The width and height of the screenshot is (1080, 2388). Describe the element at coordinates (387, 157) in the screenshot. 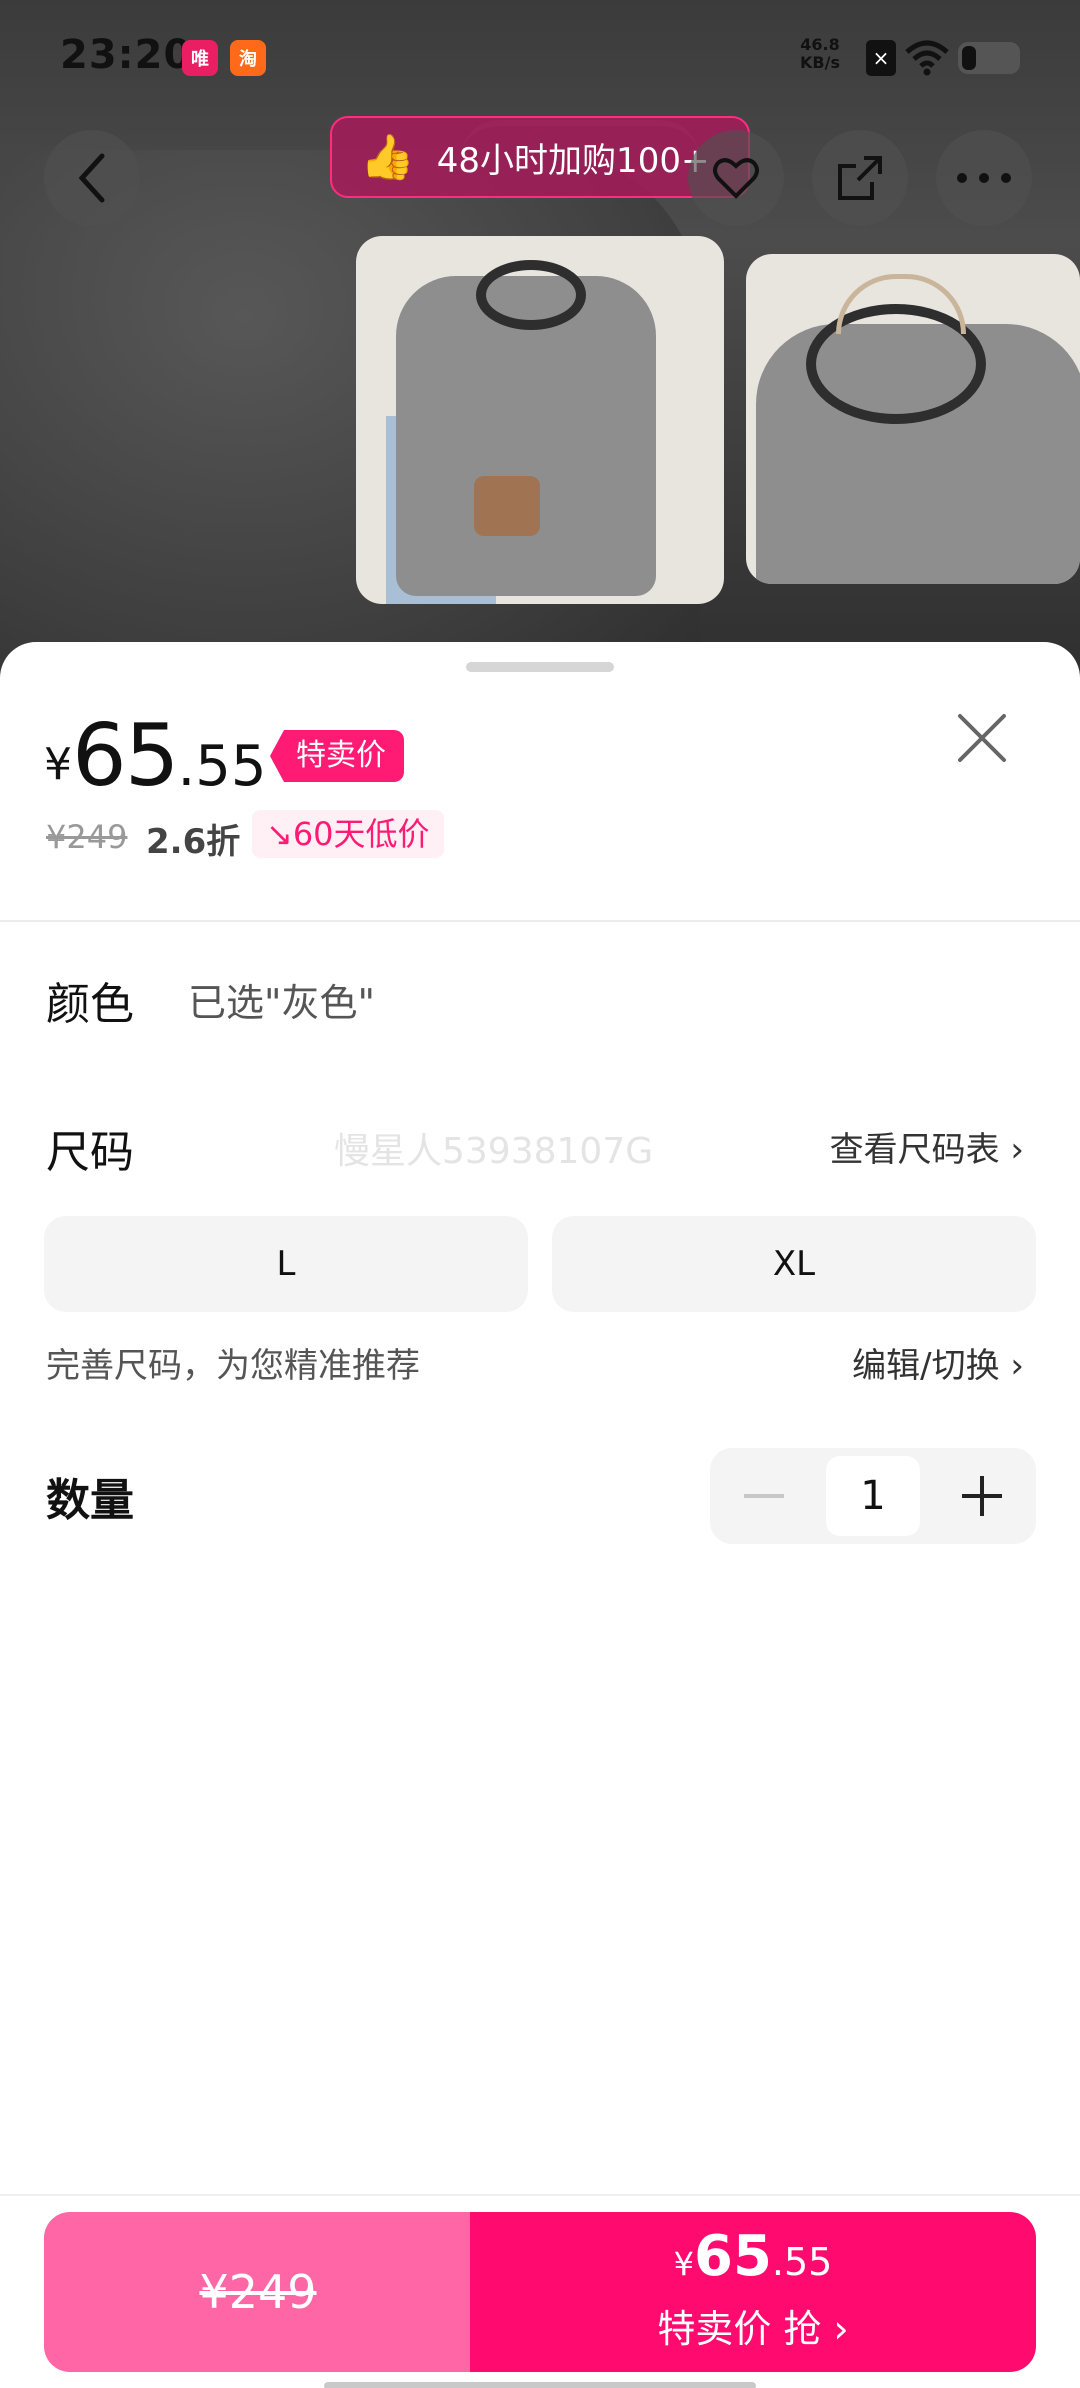

I see `thumbs-up-icon: 👍` at that location.